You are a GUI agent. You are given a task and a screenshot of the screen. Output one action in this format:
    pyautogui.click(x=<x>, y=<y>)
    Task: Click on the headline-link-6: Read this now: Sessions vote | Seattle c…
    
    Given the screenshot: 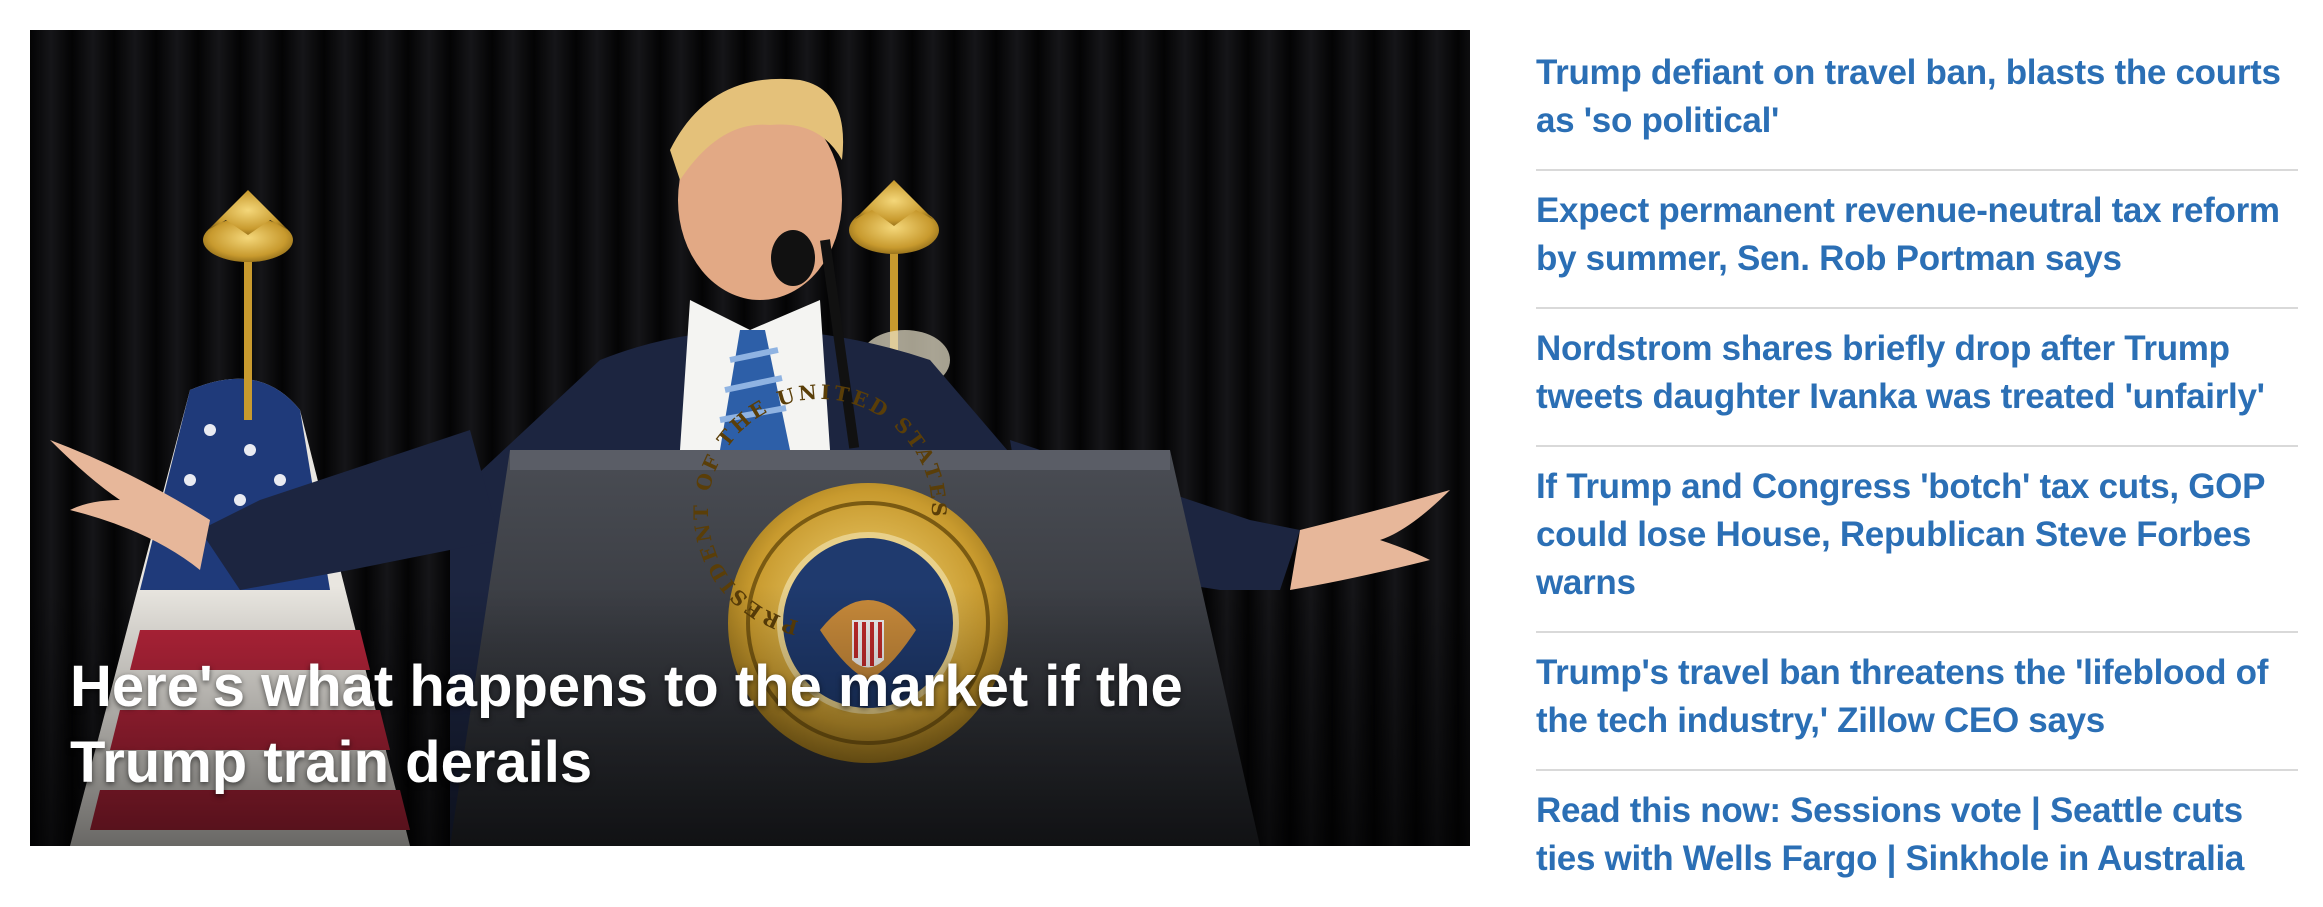 What is the action you would take?
    pyautogui.click(x=1917, y=835)
    